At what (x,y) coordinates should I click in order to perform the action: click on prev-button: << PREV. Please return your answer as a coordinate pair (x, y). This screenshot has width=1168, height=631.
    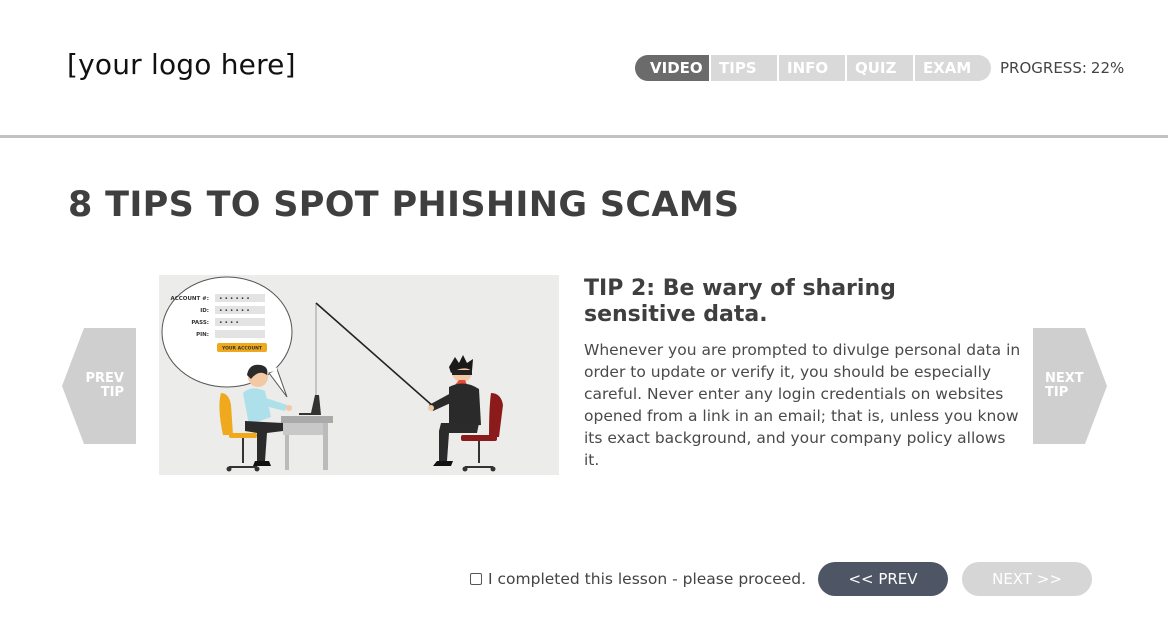
    Looking at the image, I should click on (883, 579).